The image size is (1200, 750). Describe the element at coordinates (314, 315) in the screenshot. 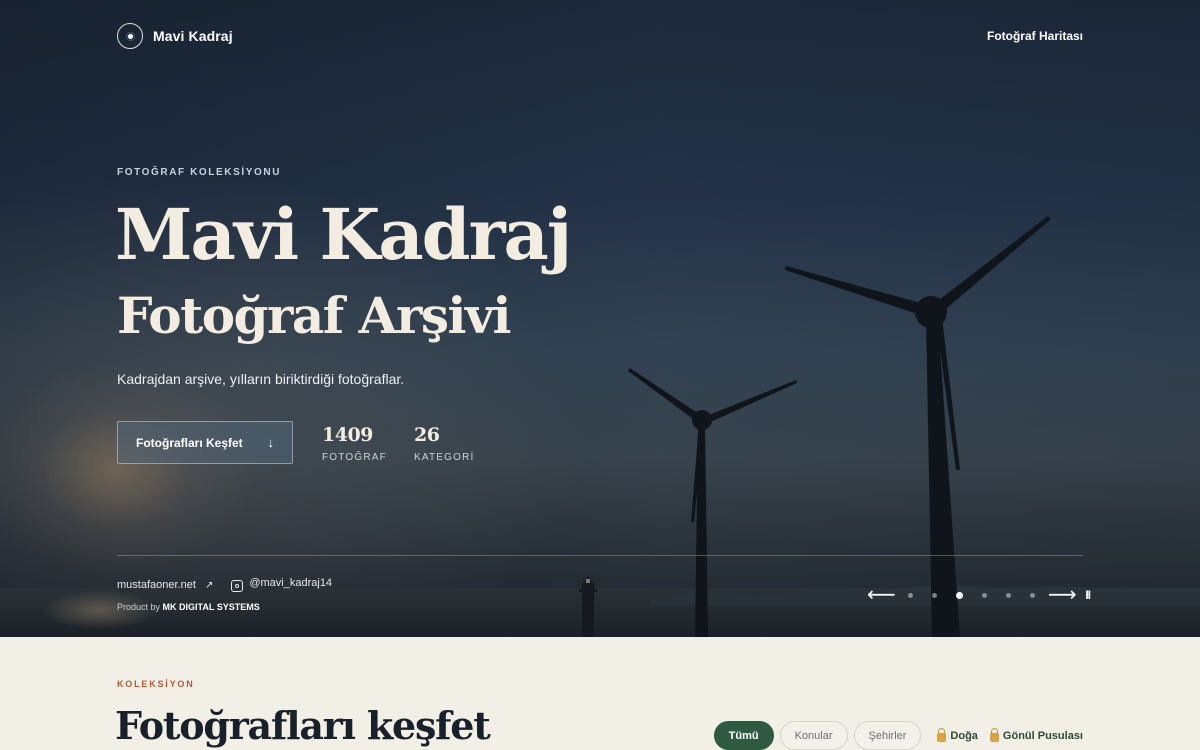

I see `hero-subtitle: Fotoğraf Arşivi` at that location.